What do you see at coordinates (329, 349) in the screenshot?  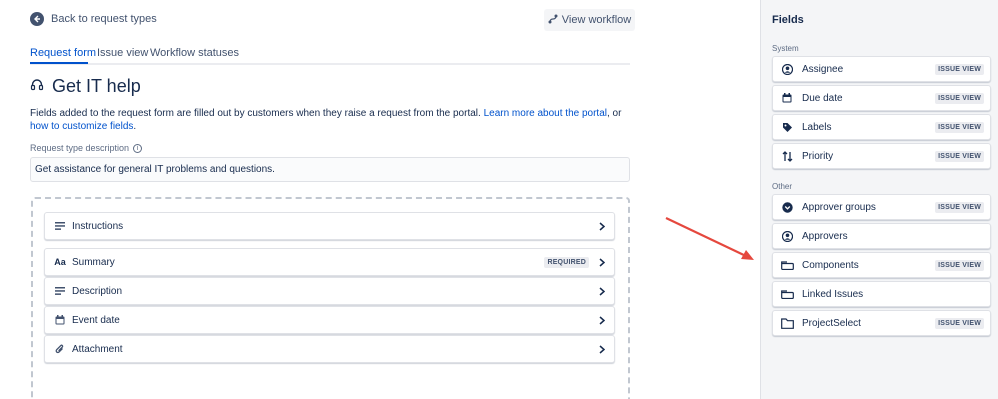 I see `form-field-attachment: Attachment` at bounding box center [329, 349].